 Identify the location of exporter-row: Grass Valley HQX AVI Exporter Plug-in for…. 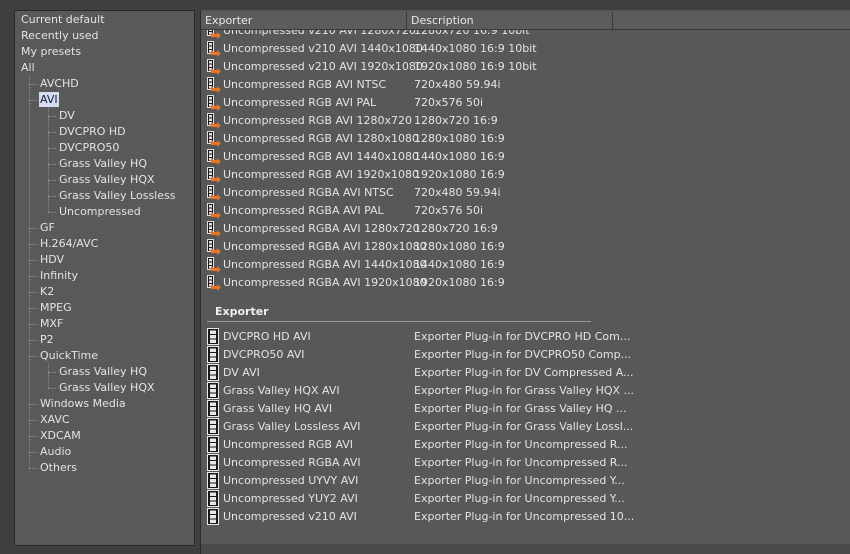
(525, 391).